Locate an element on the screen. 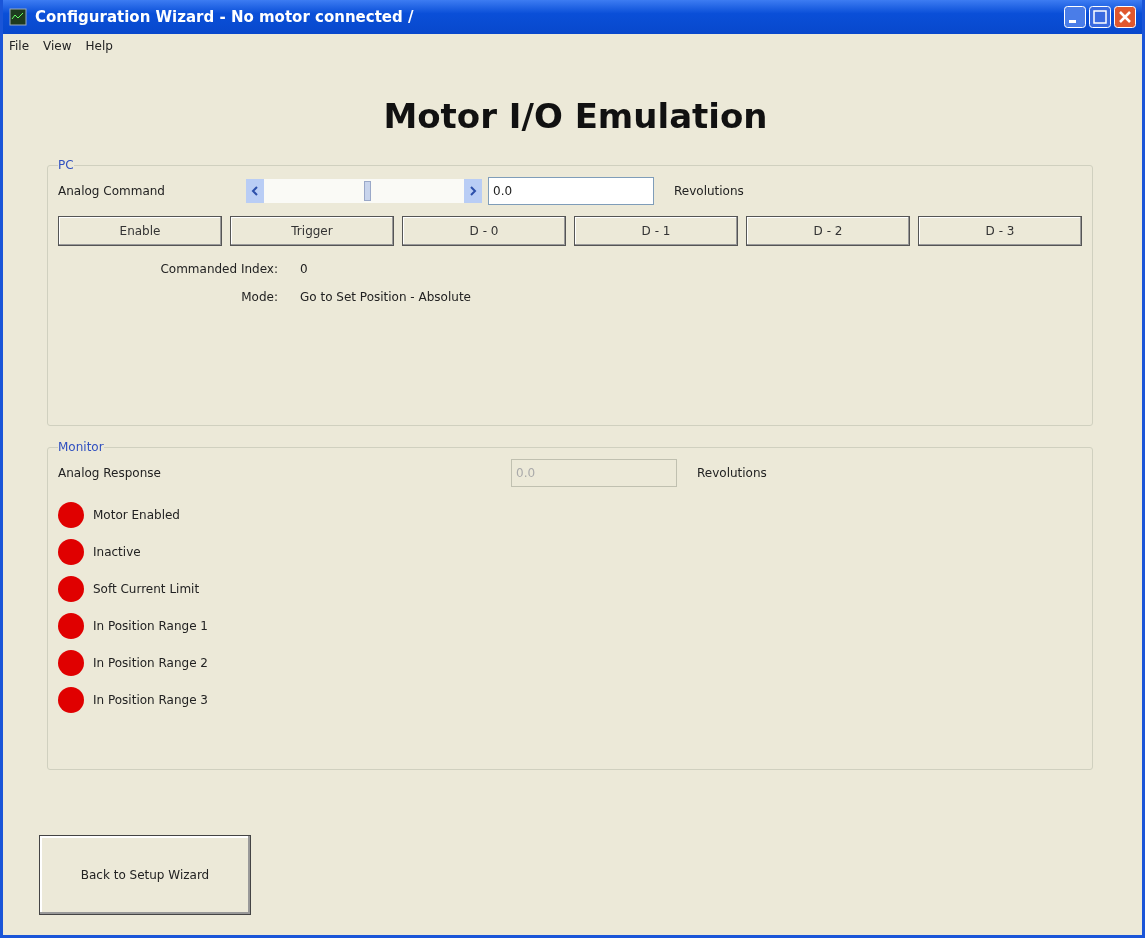 The width and height of the screenshot is (1145, 938). menu-item: Help is located at coordinates (99, 46).